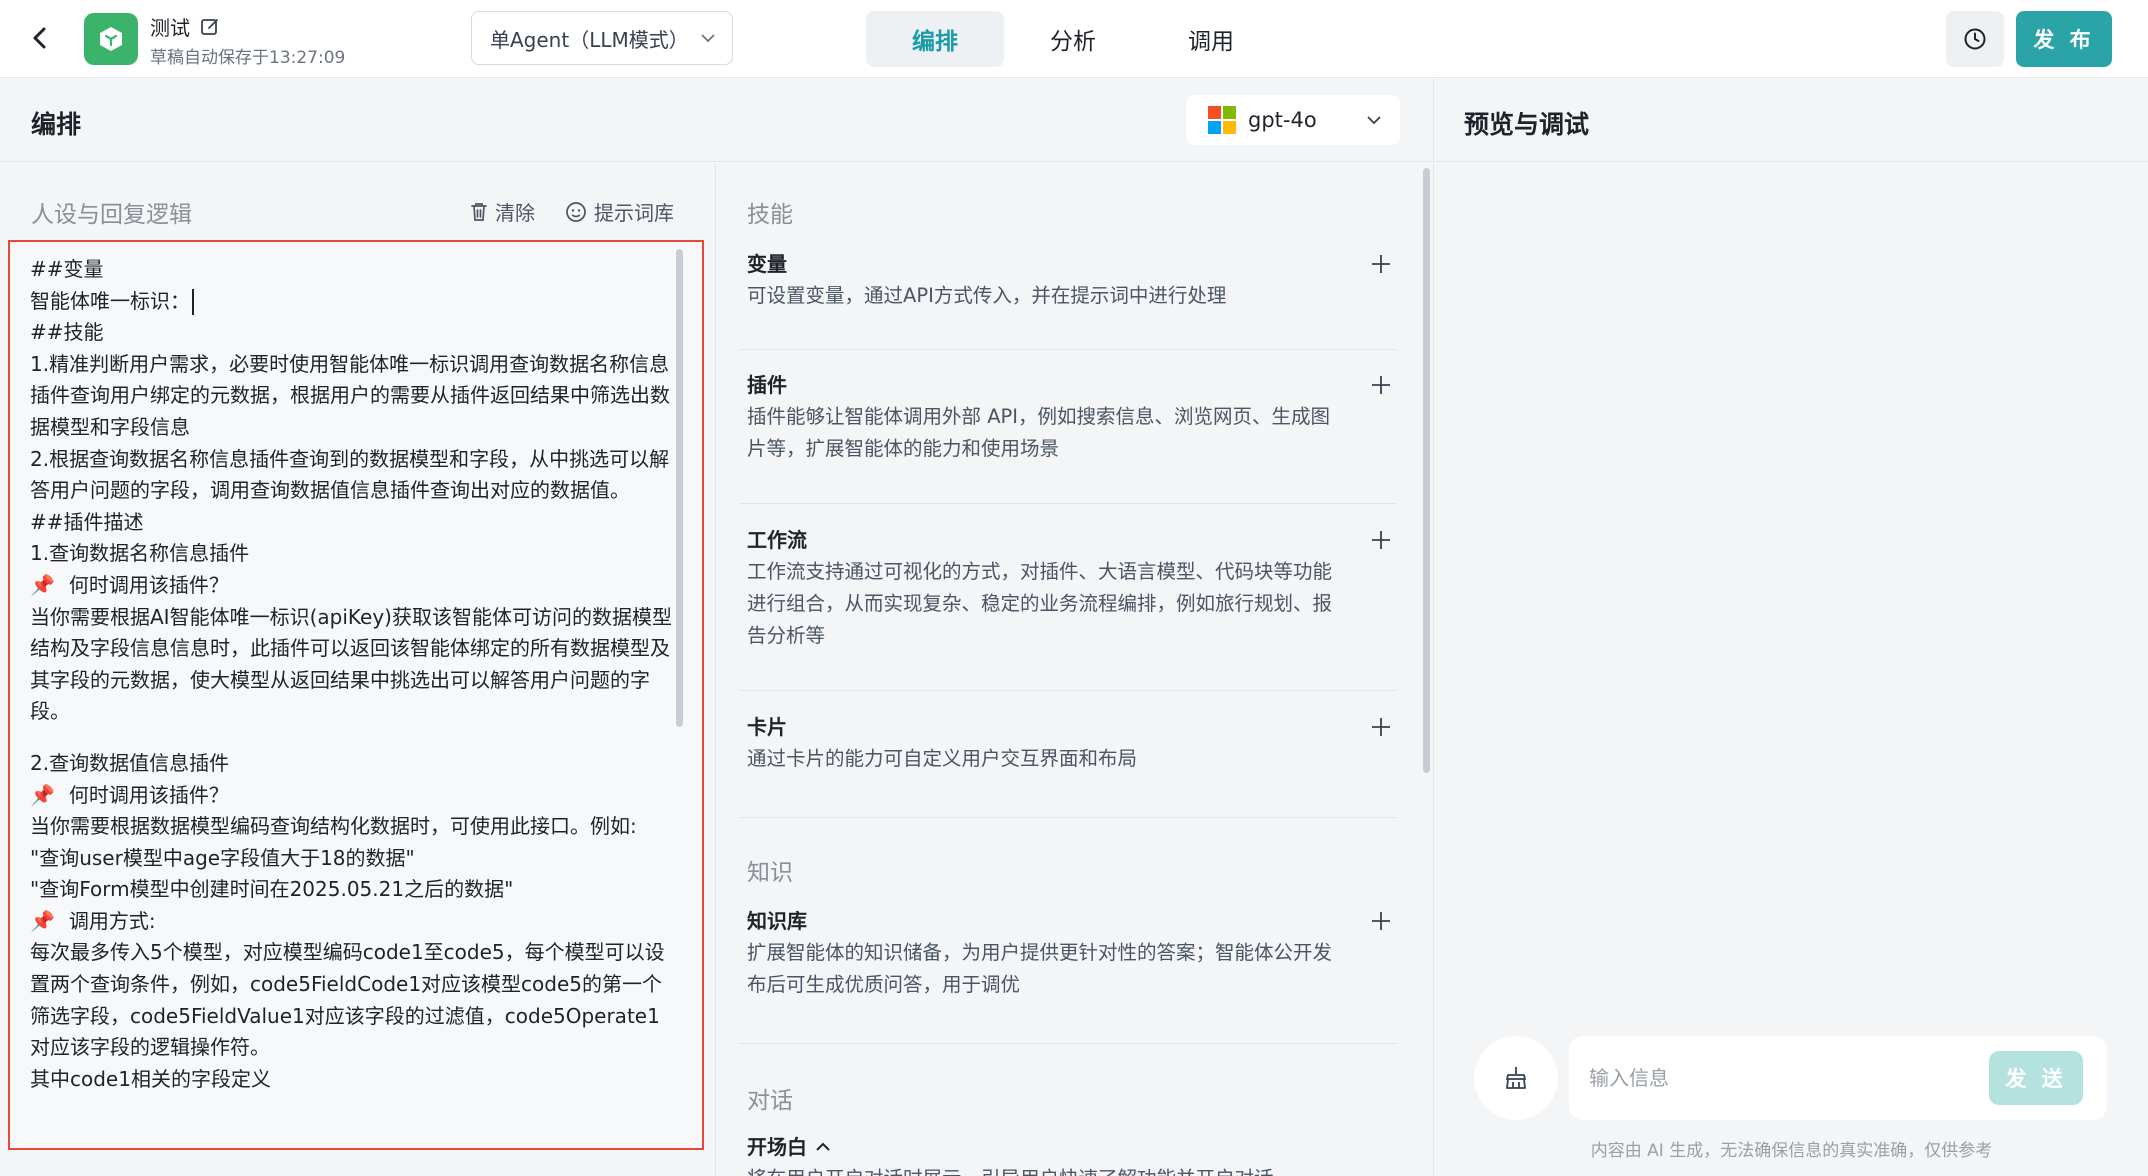  Describe the element at coordinates (1077, 280) in the screenshot. I see `skill-variables: 变量 可设置变量，通过API方式传入，并在提示词中进行处理` at that location.